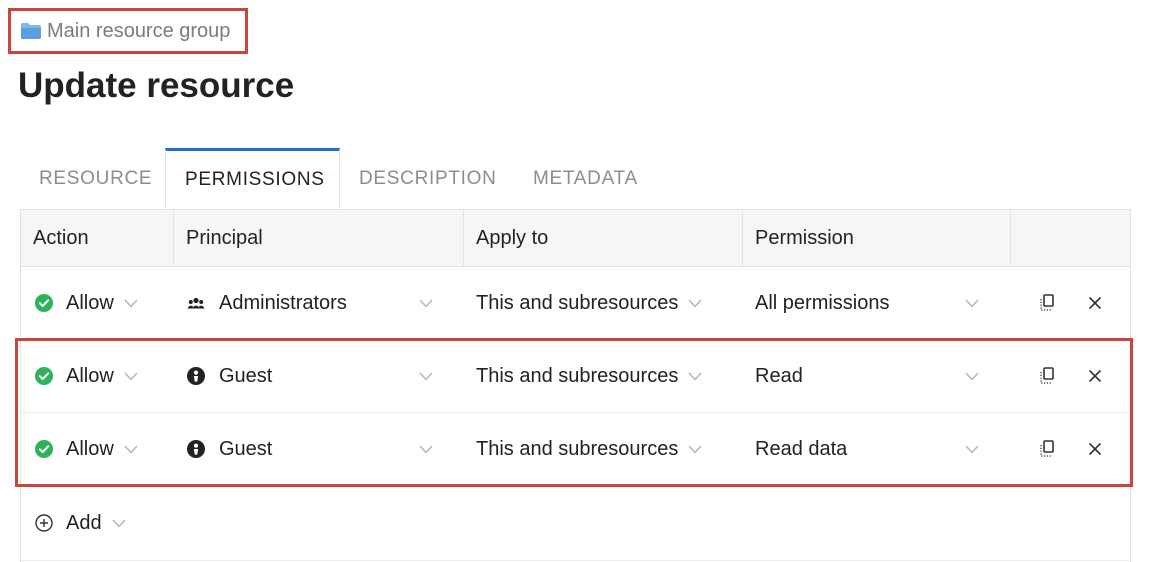 This screenshot has height=562, width=1152. What do you see at coordinates (92, 178) in the screenshot?
I see `tab-resource: RESOURCE` at bounding box center [92, 178].